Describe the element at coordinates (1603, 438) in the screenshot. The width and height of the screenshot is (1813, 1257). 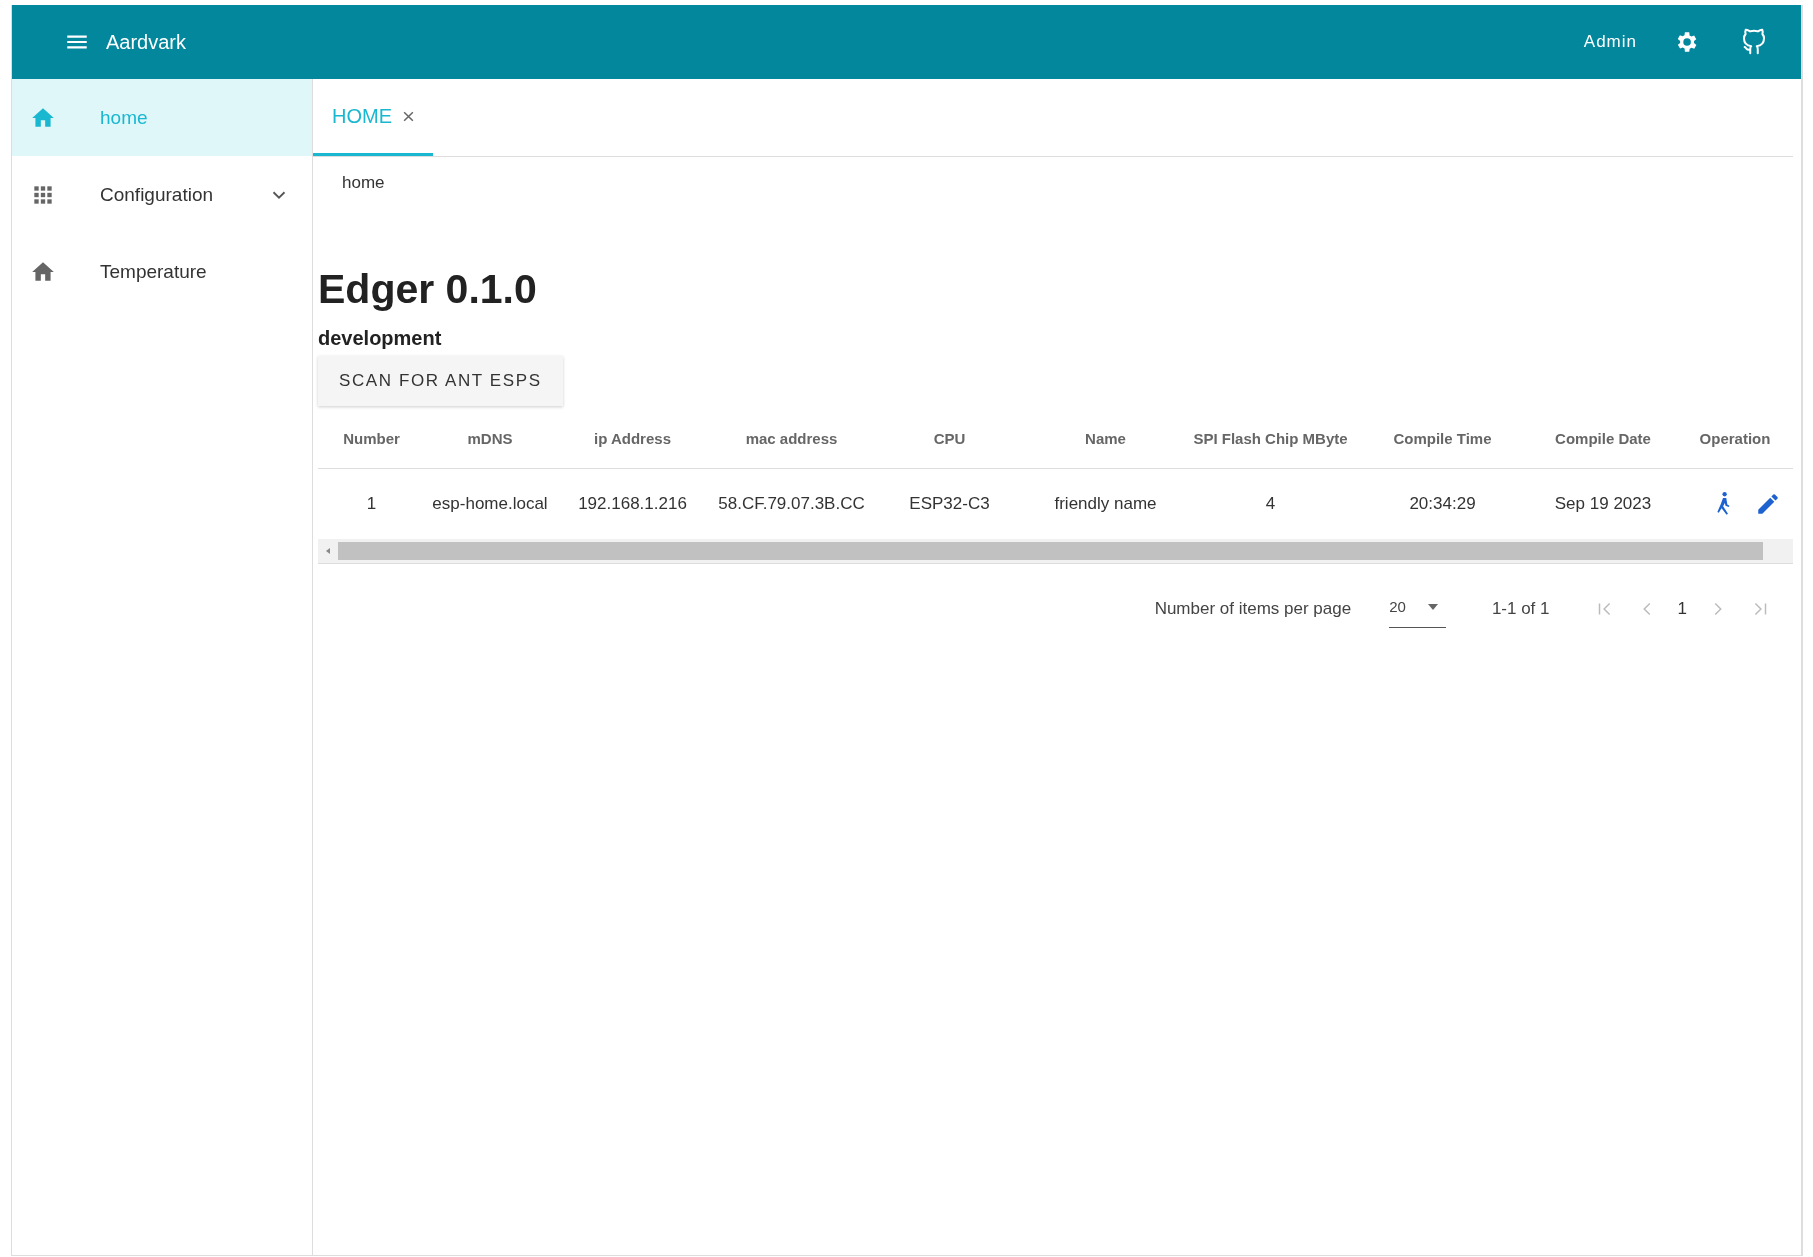
I see `column-header: Compile Date` at that location.